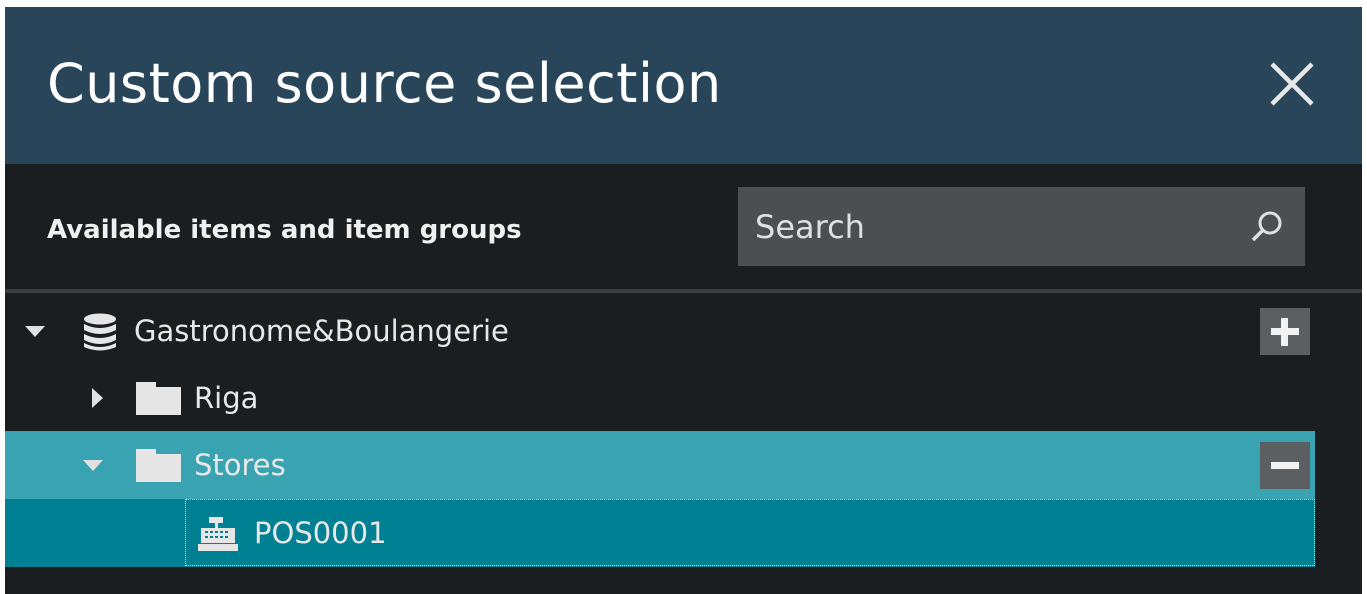  I want to click on search-box, so click(1021, 226).